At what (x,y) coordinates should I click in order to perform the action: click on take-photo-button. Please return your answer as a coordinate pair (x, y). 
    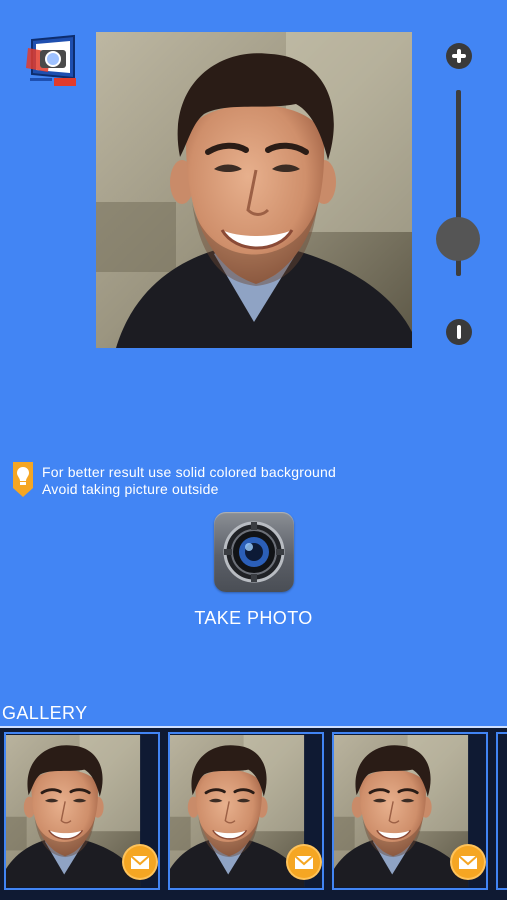
    Looking at the image, I should click on (254, 552).